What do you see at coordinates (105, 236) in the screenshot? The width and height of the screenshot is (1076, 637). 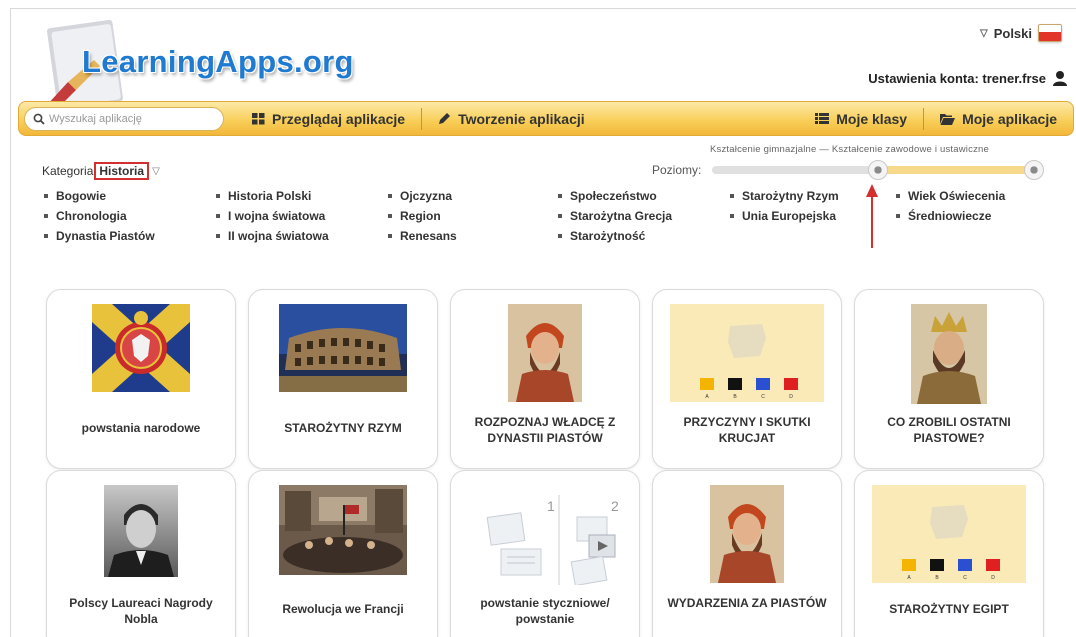 I see `topic-label: Dynastia Piastów` at bounding box center [105, 236].